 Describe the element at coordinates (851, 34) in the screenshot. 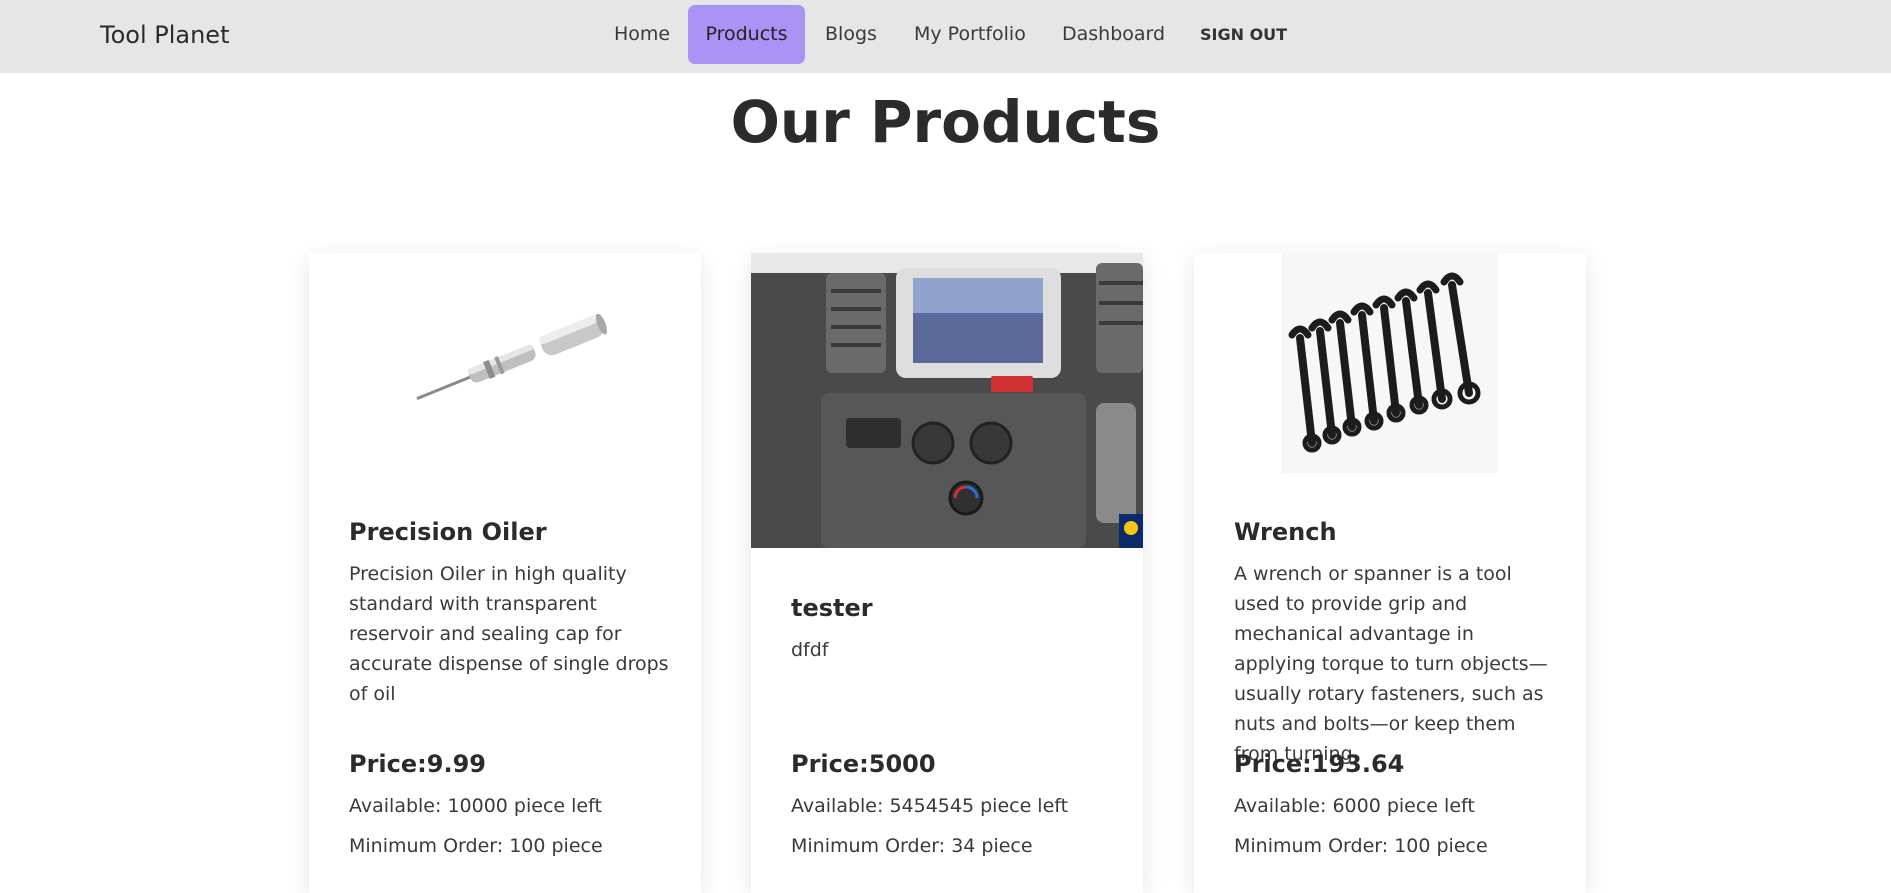

I see `nav-blogs: Blogs` at that location.